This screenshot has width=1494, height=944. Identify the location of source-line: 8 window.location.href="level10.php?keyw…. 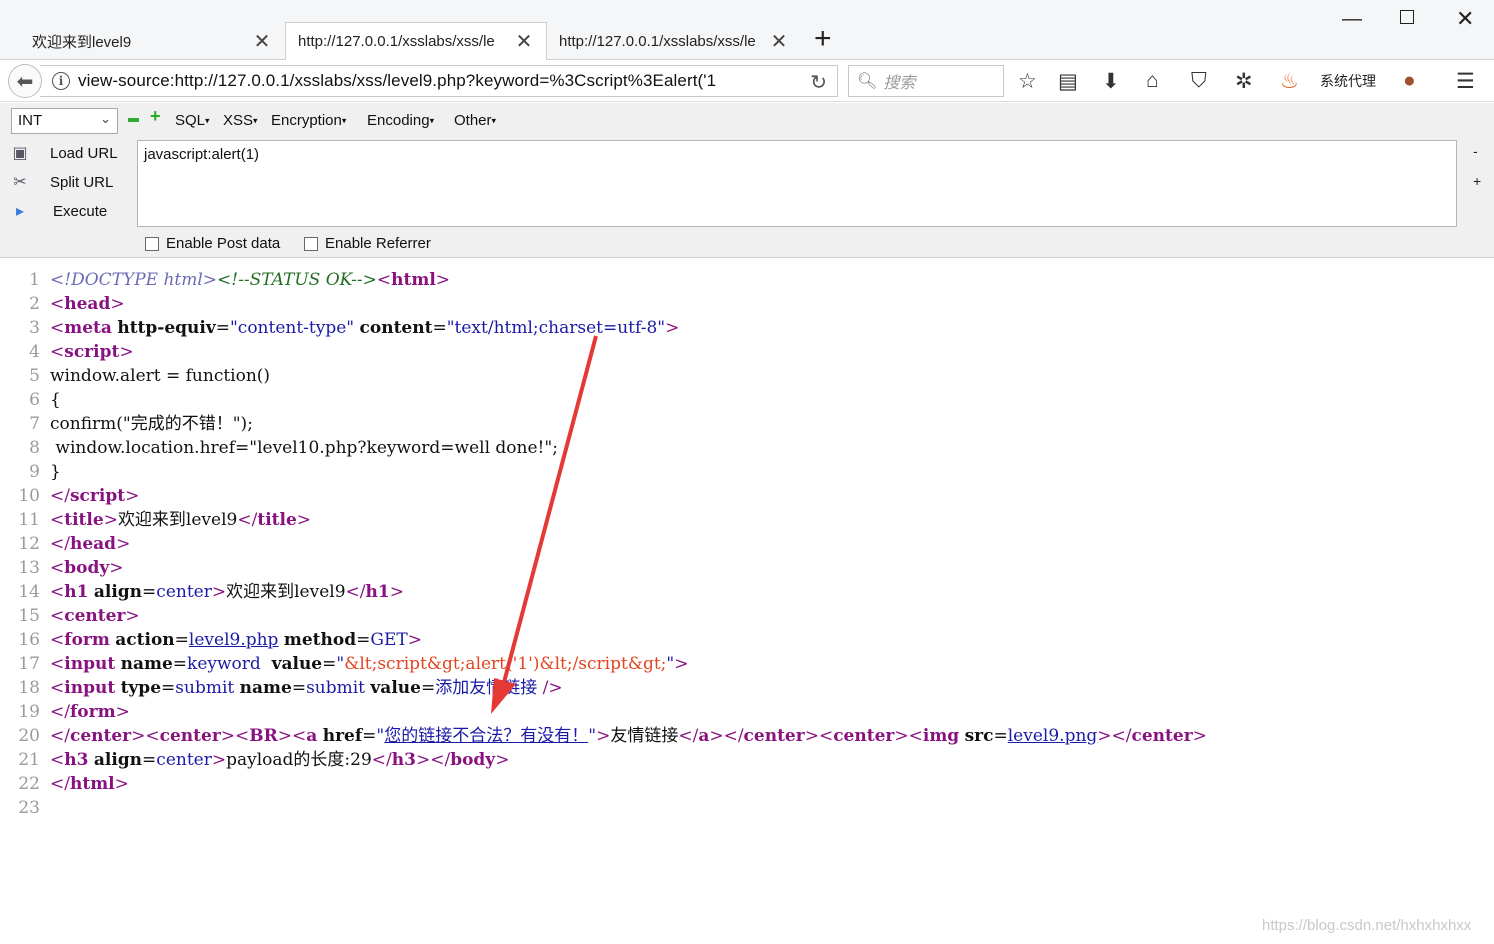
(293, 448).